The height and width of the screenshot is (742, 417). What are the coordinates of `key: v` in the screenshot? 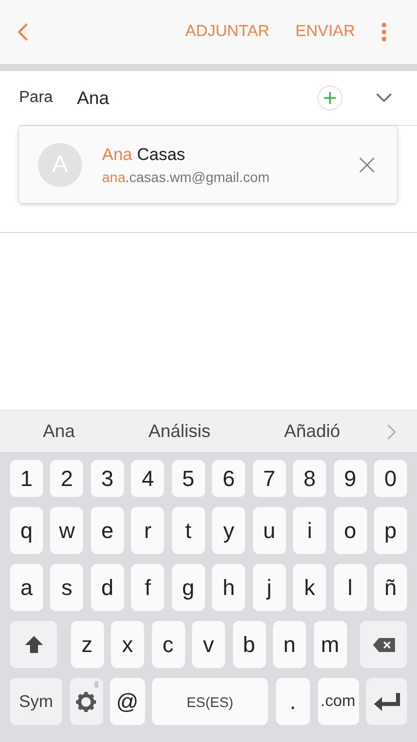 It's located at (208, 644).